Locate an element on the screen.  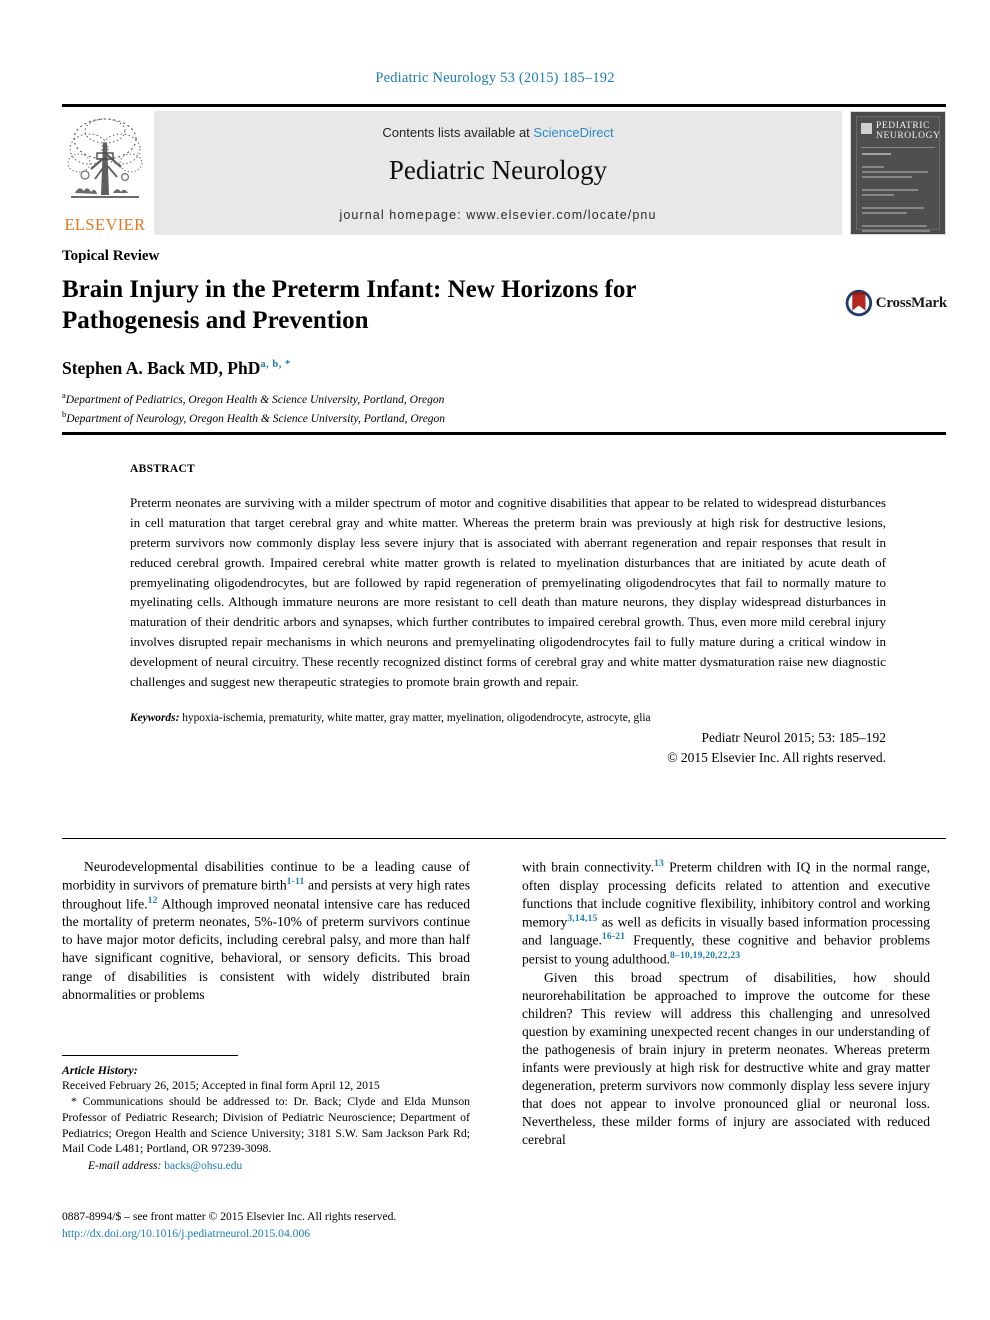
section-type-label: Topical Review is located at coordinates (111, 256).